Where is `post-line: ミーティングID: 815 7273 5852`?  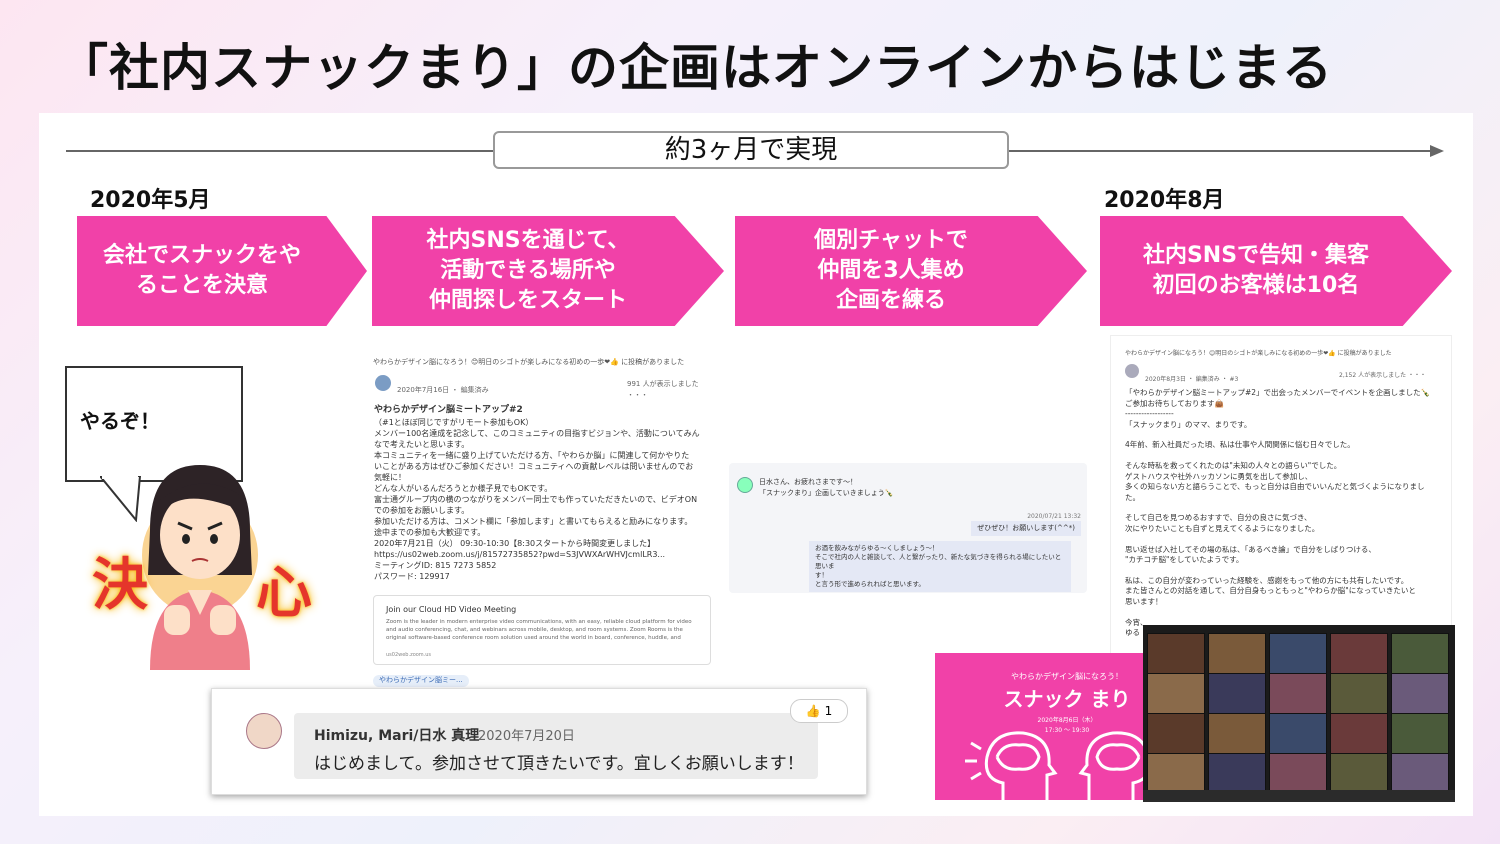
post-line: ミーティングID: 815 7273 5852 is located at coordinates (435, 565).